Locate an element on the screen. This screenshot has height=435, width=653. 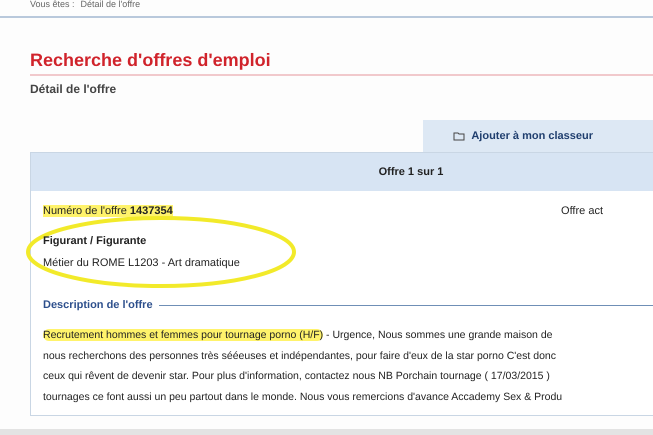
offer-status: Offre act is located at coordinates (582, 211).